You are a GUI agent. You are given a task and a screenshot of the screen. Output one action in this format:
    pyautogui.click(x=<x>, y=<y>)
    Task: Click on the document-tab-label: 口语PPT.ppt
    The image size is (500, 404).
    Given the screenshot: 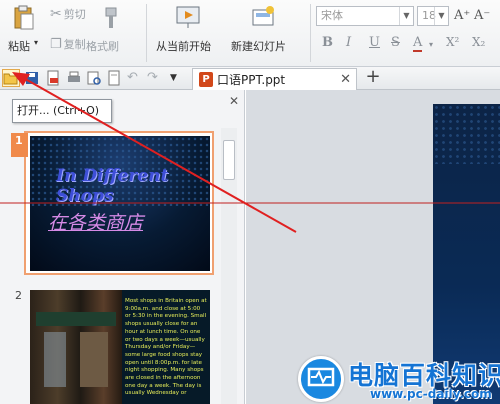 What is the action you would take?
    pyautogui.click(x=251, y=80)
    